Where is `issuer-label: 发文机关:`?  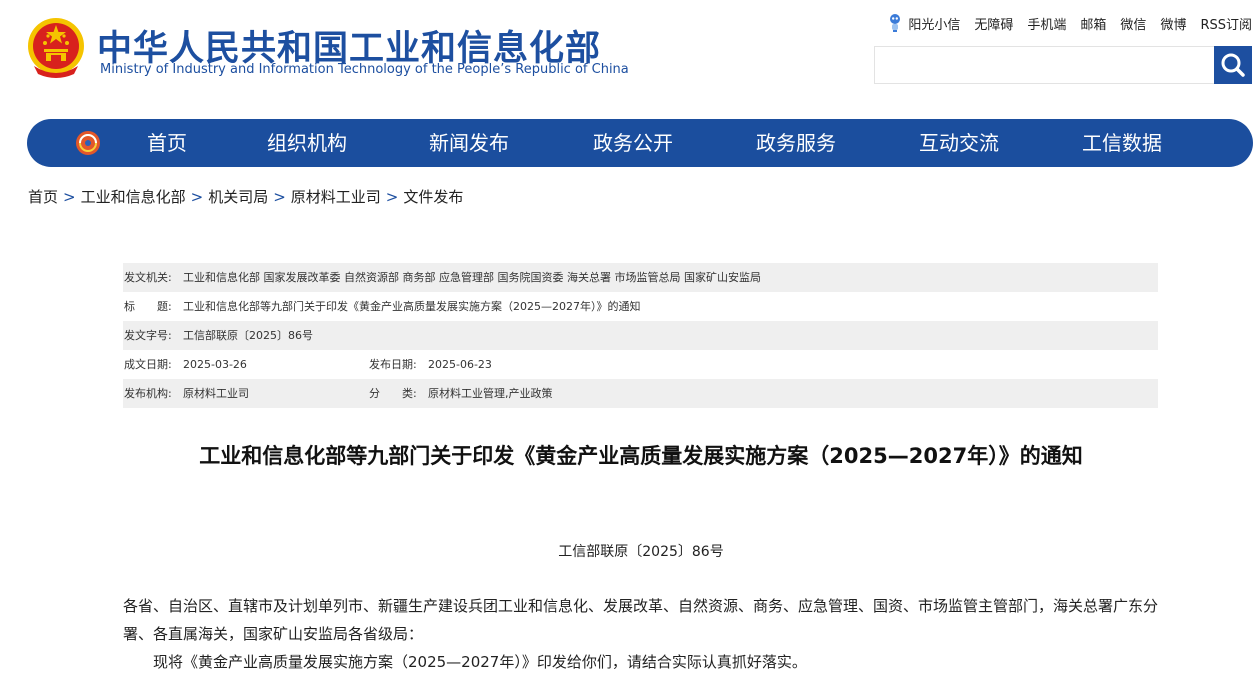 issuer-label: 发文机关: is located at coordinates (148, 277).